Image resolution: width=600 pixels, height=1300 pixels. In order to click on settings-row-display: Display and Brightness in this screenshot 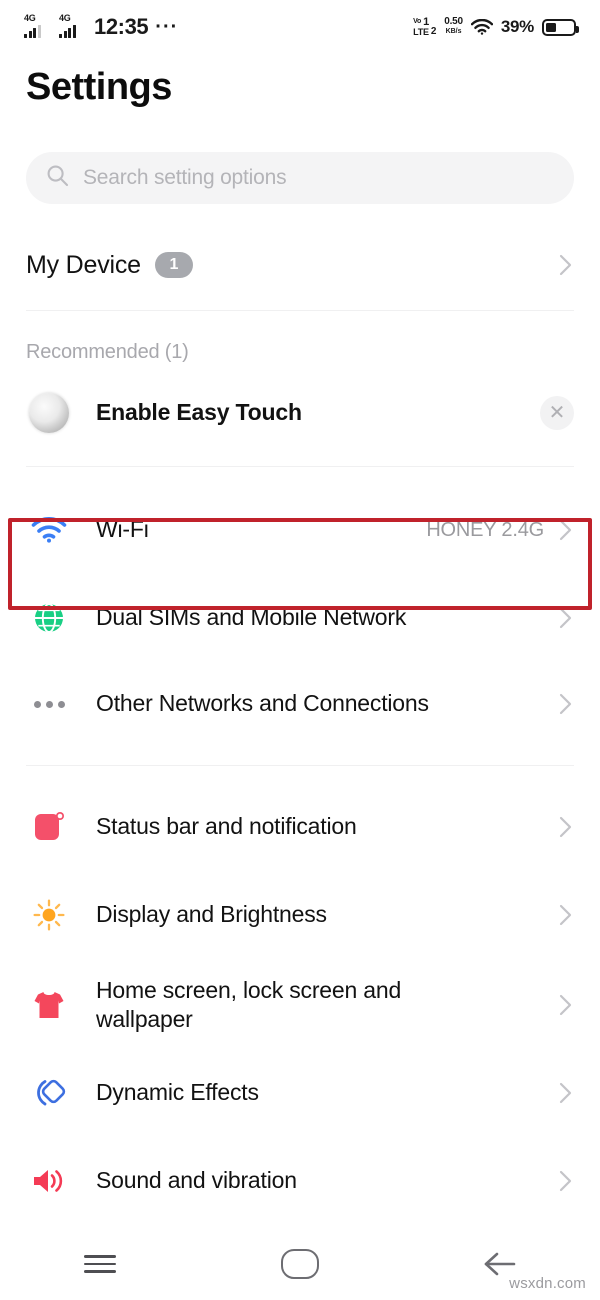, I will do `click(300, 915)`.